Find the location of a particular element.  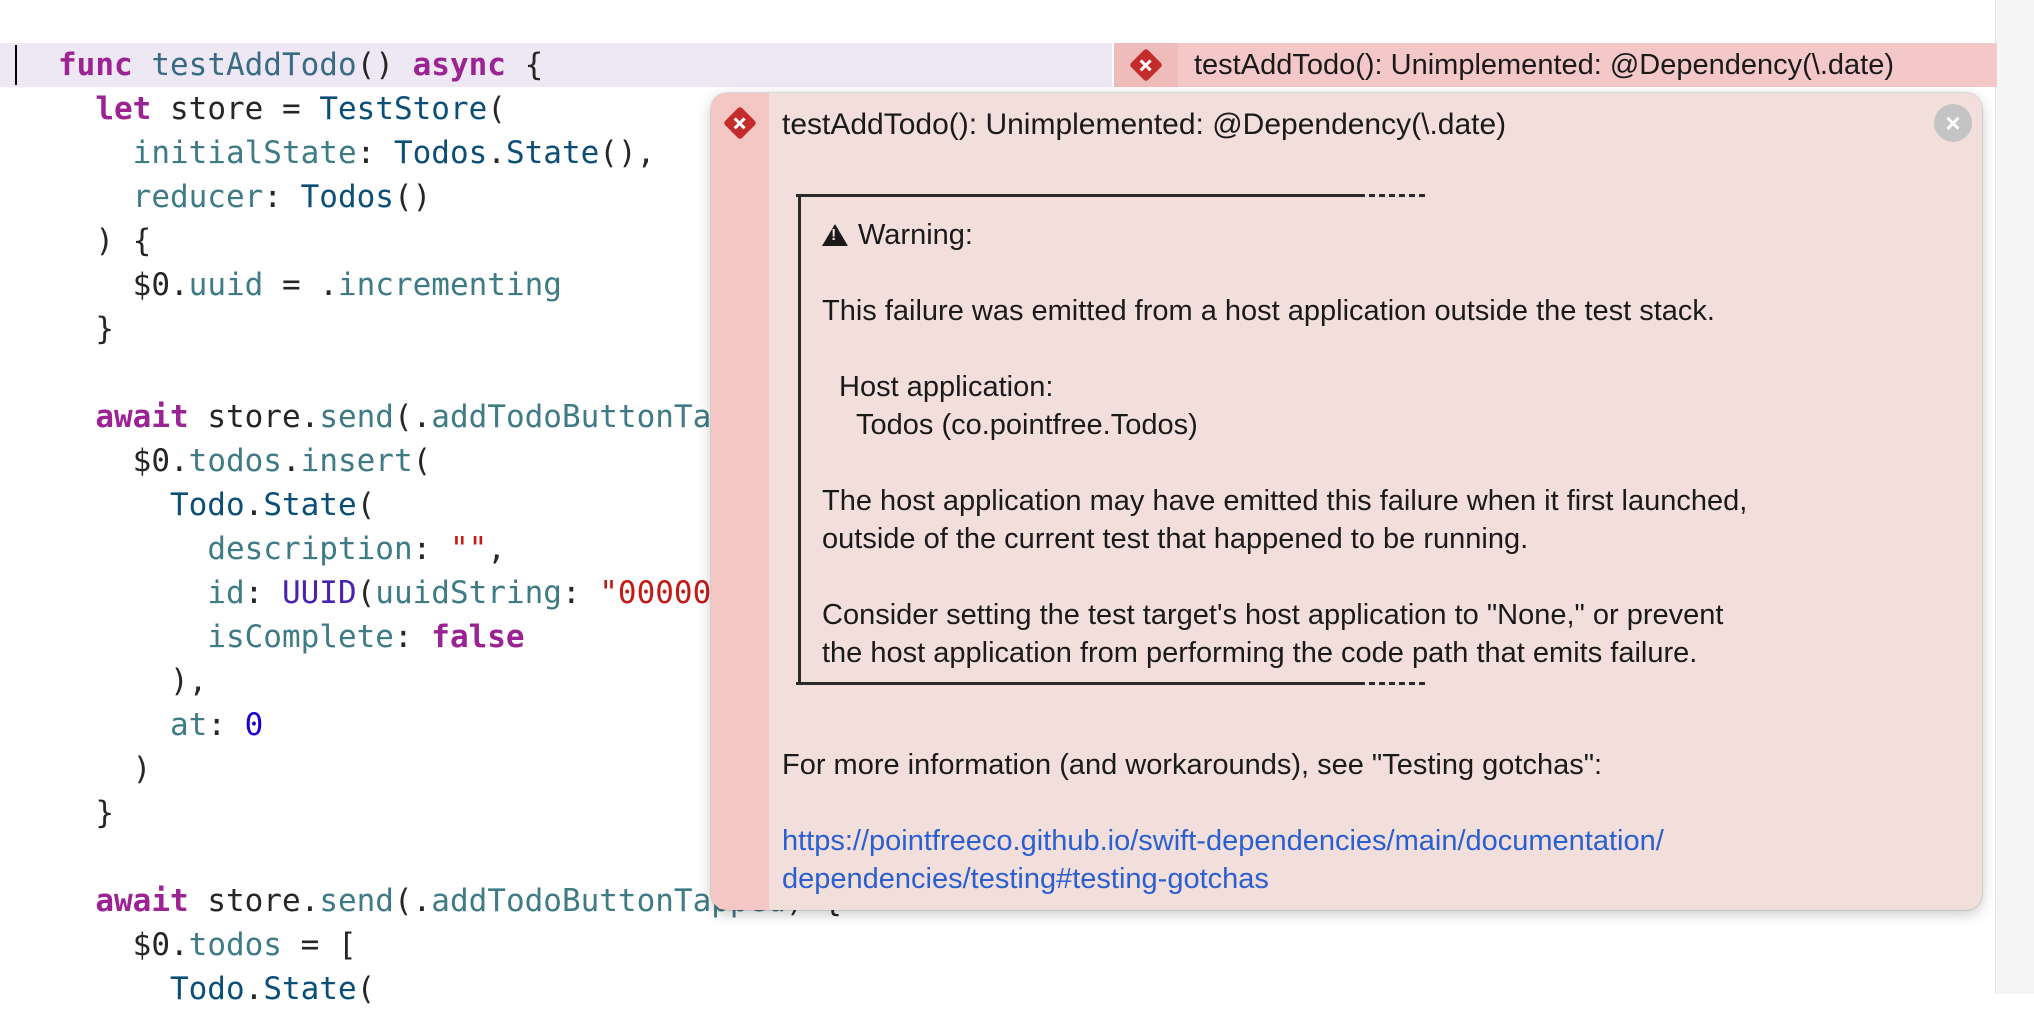

host-app-label: Host application: is located at coordinates (946, 387).